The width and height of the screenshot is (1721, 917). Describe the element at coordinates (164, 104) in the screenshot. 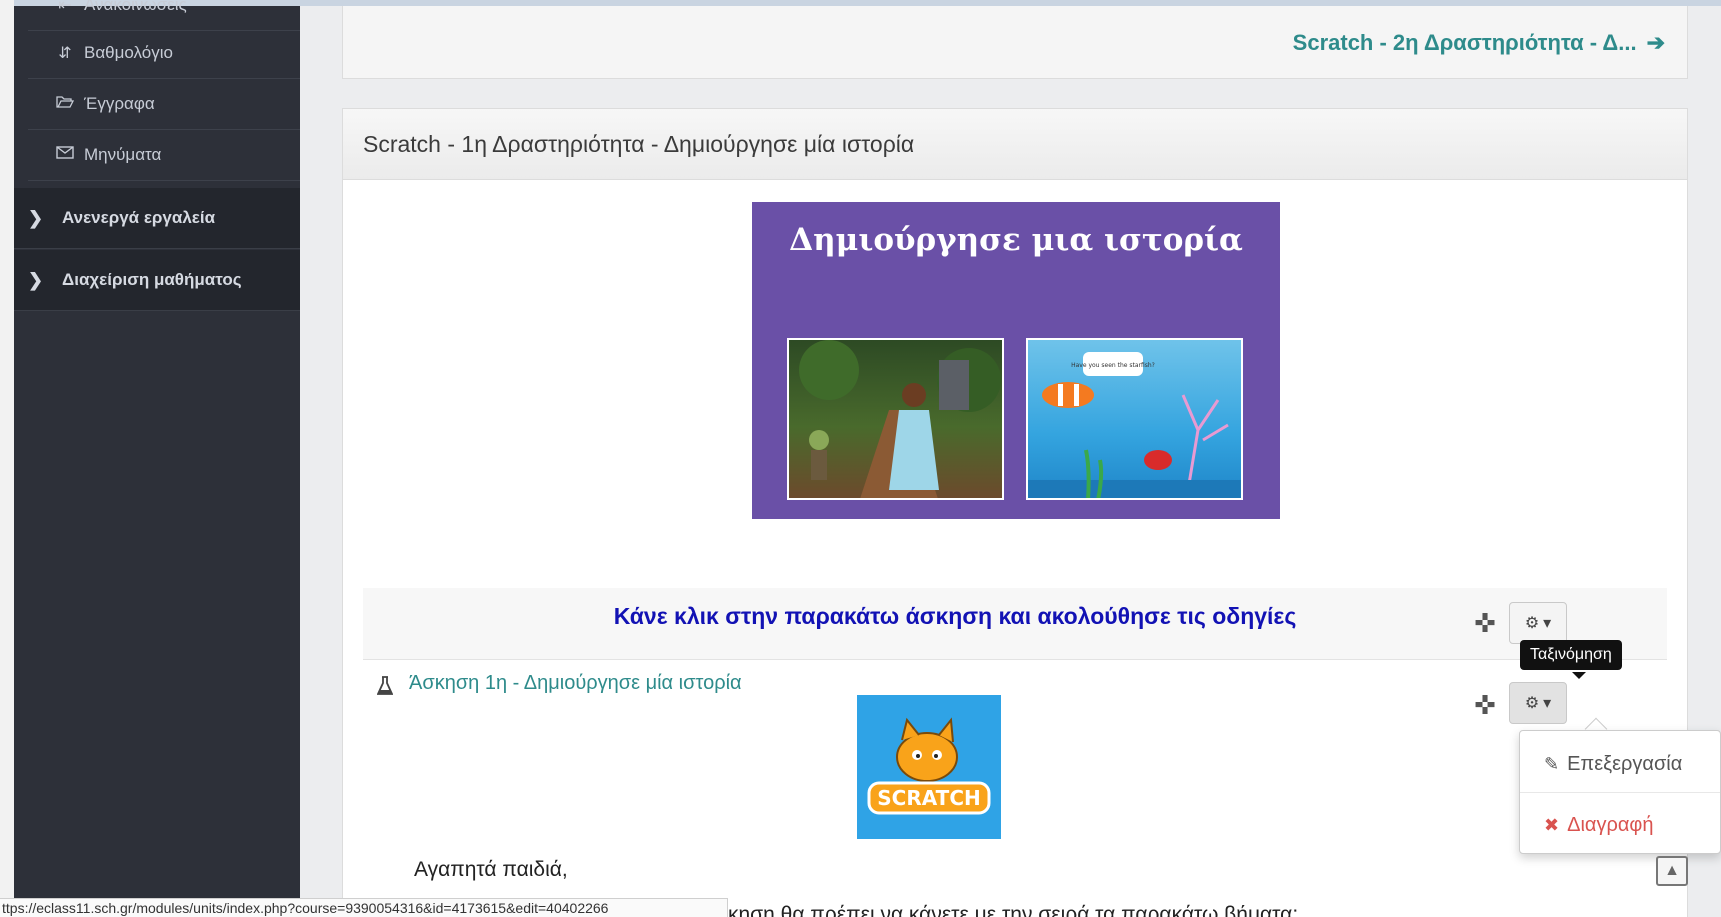

I see `sidebar-item-documents: Έγγραφα` at that location.